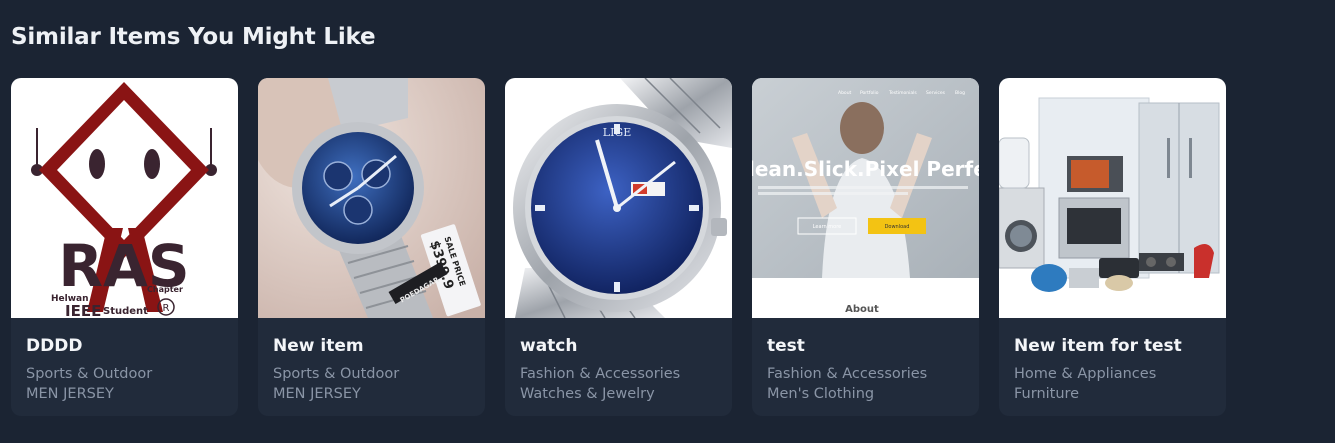 This screenshot has width=1335, height=443. I want to click on template-nav-blog: Blog, so click(960, 93).